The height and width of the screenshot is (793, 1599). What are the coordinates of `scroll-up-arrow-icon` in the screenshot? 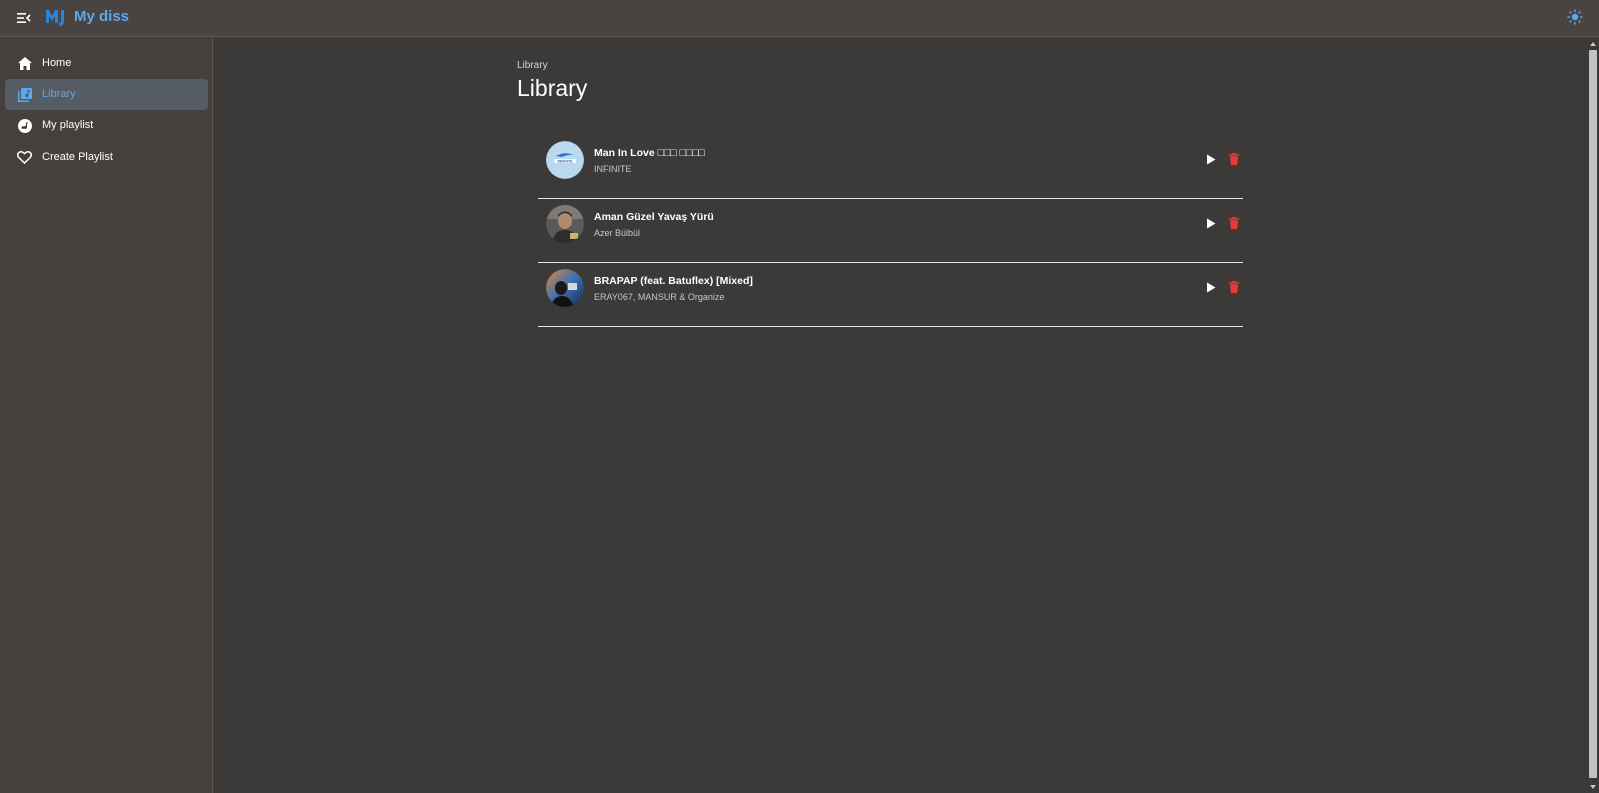 It's located at (1593, 44).